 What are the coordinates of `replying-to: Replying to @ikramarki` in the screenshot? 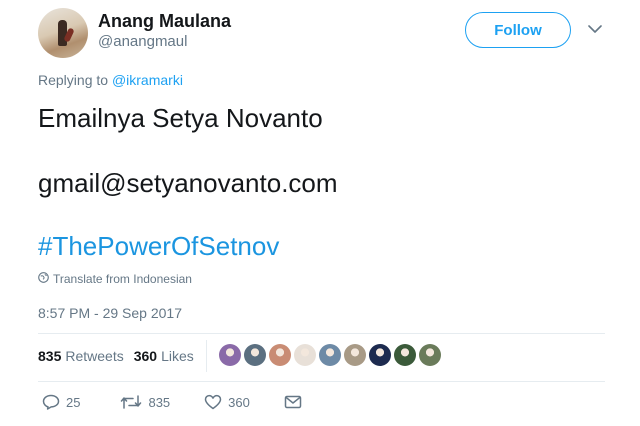 It's located at (110, 80).